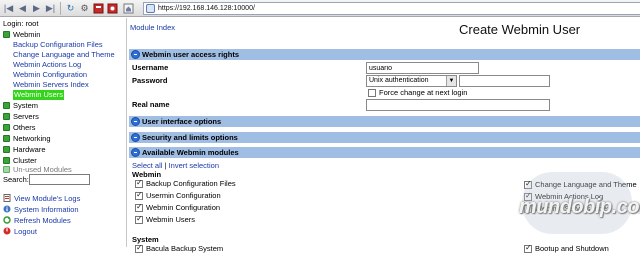 The image size is (640, 253). What do you see at coordinates (185, 248) in the screenshot?
I see `module-label: Bacula Backup System` at bounding box center [185, 248].